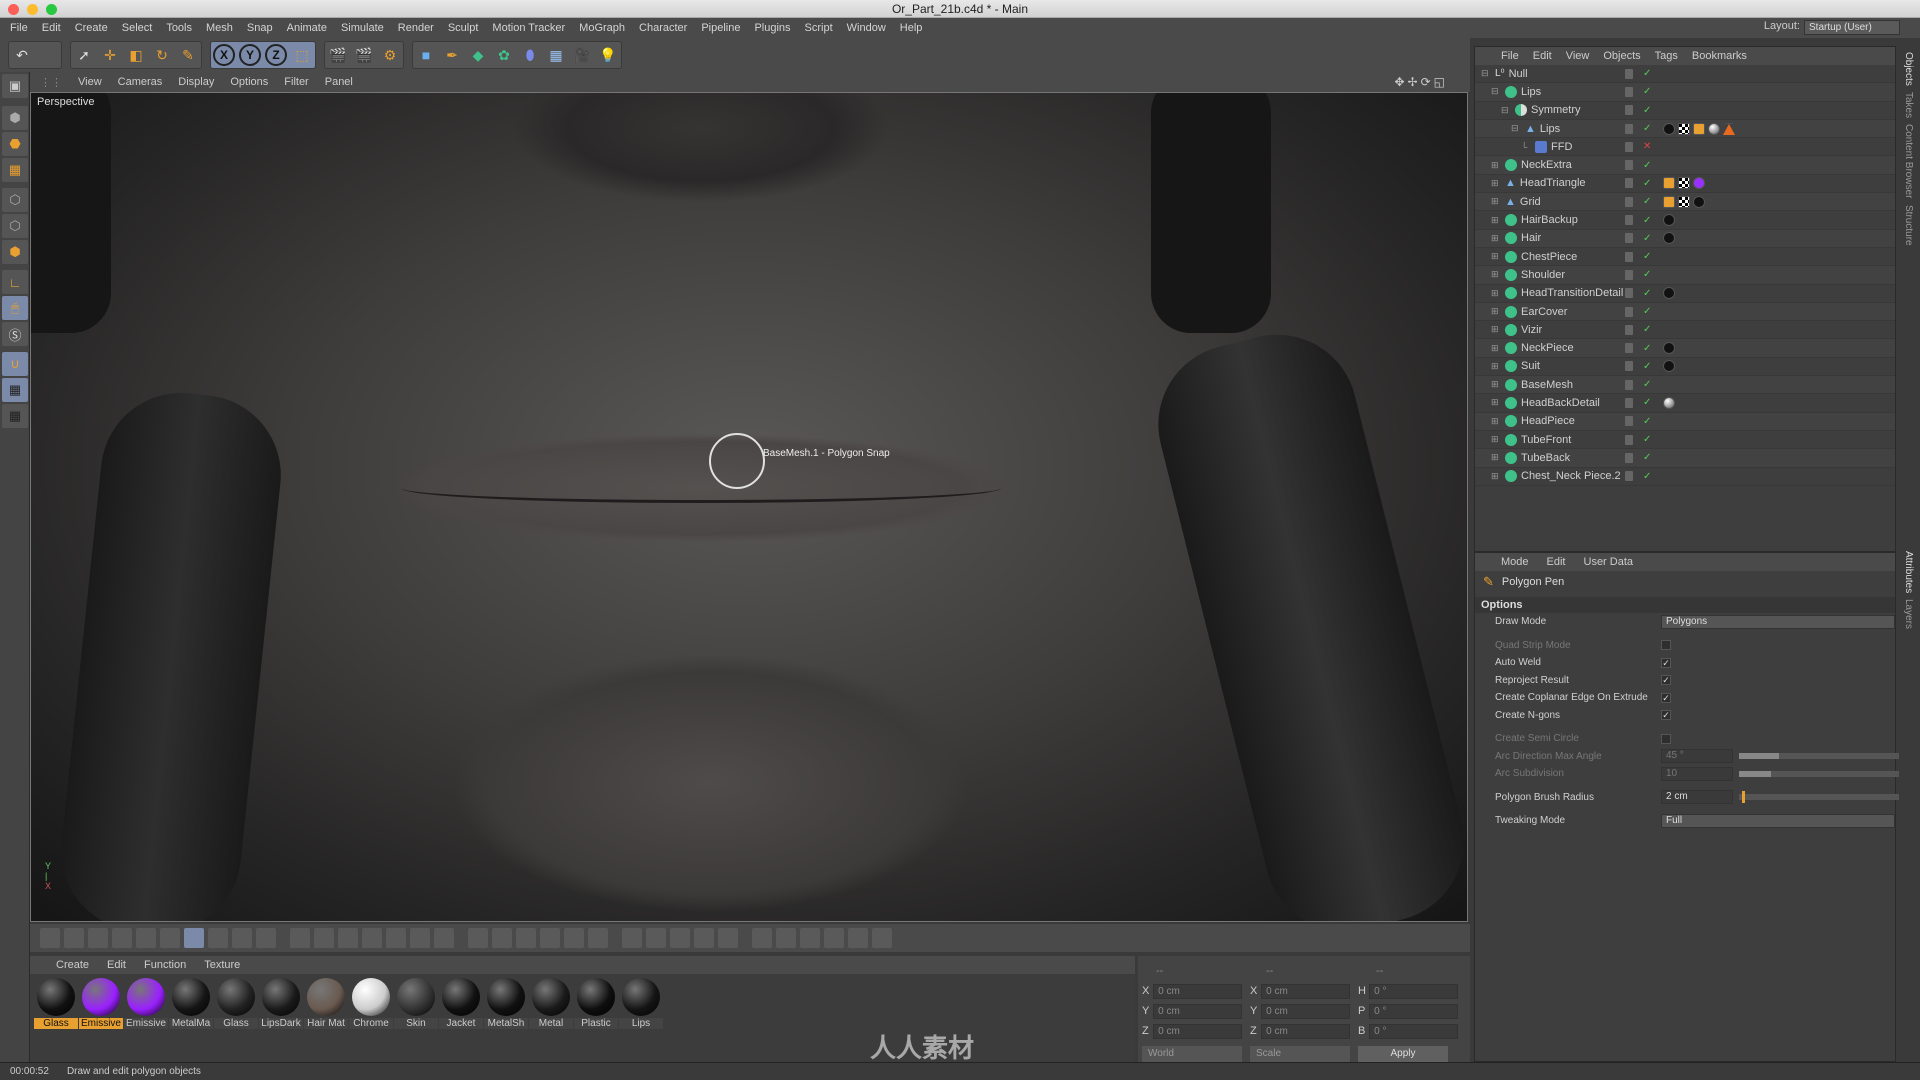 The width and height of the screenshot is (1920, 1080). What do you see at coordinates (608, 55) in the screenshot?
I see `light-icon: 💡` at bounding box center [608, 55].